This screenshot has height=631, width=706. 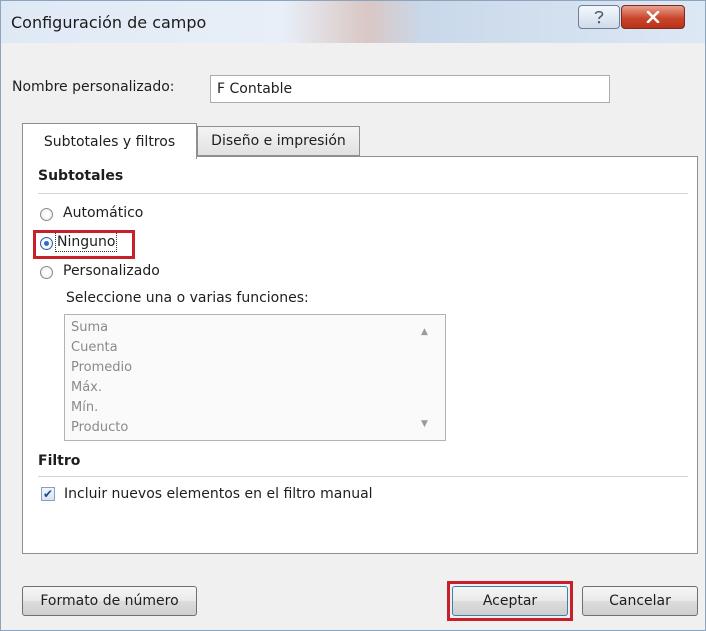 I want to click on list-item: Promedio, so click(x=101, y=367).